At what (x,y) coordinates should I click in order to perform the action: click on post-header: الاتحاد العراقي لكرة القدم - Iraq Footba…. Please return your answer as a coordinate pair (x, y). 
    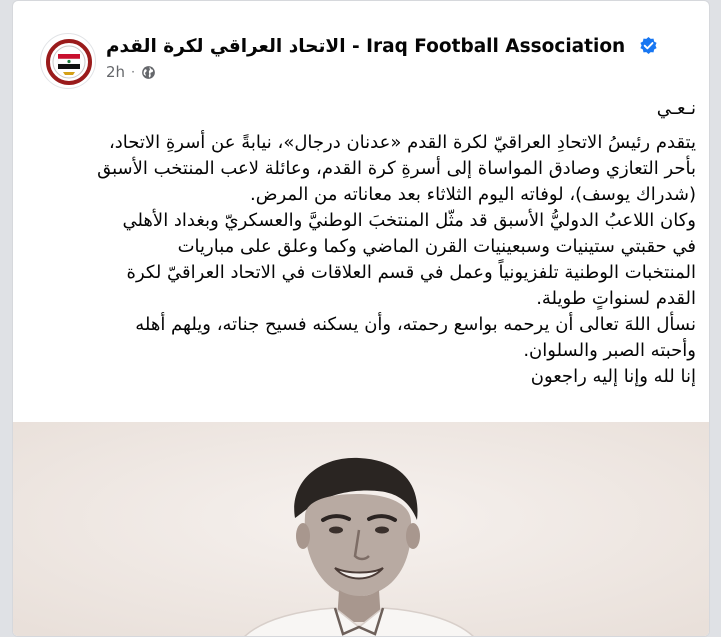
    Looking at the image, I should click on (365, 63).